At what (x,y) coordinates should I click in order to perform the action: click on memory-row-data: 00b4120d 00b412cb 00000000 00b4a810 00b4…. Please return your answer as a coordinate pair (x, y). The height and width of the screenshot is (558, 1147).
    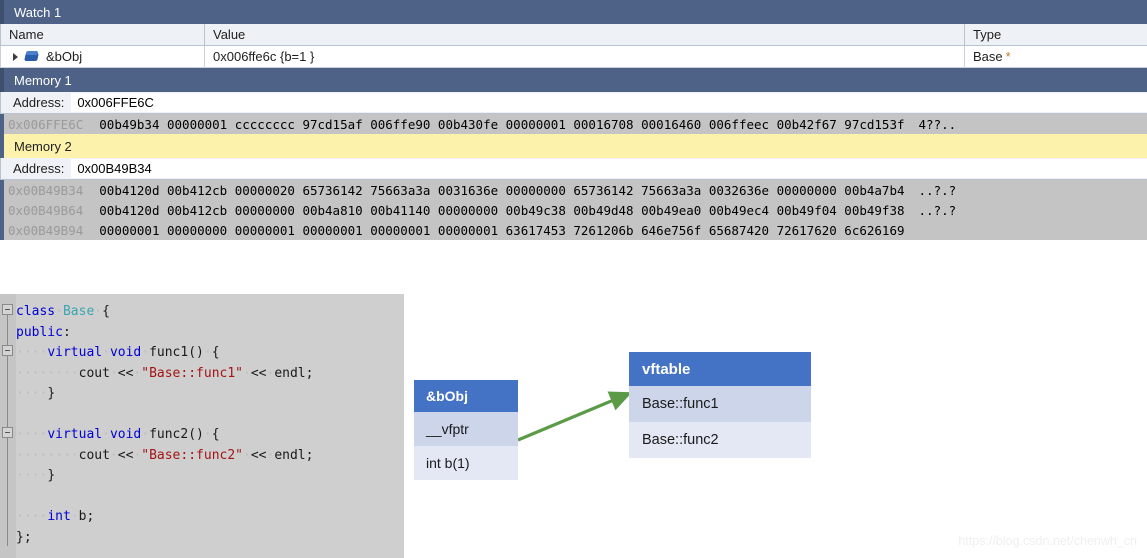
    Looking at the image, I should click on (502, 210).